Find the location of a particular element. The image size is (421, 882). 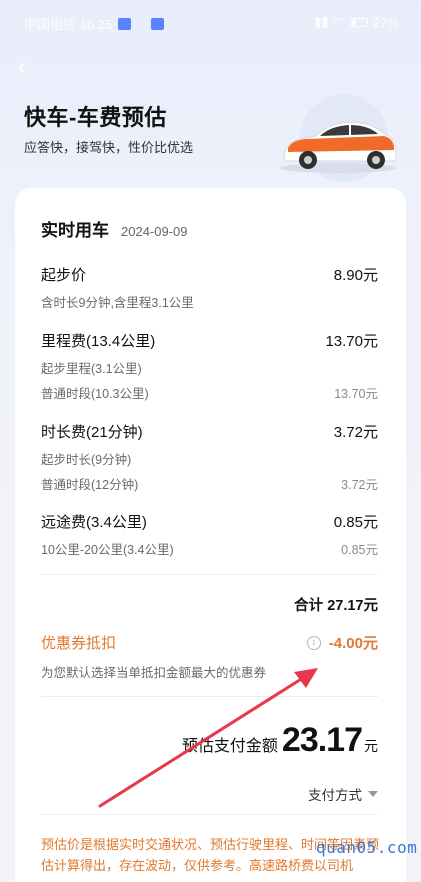

estimate-value: 23.17 is located at coordinates (322, 740).